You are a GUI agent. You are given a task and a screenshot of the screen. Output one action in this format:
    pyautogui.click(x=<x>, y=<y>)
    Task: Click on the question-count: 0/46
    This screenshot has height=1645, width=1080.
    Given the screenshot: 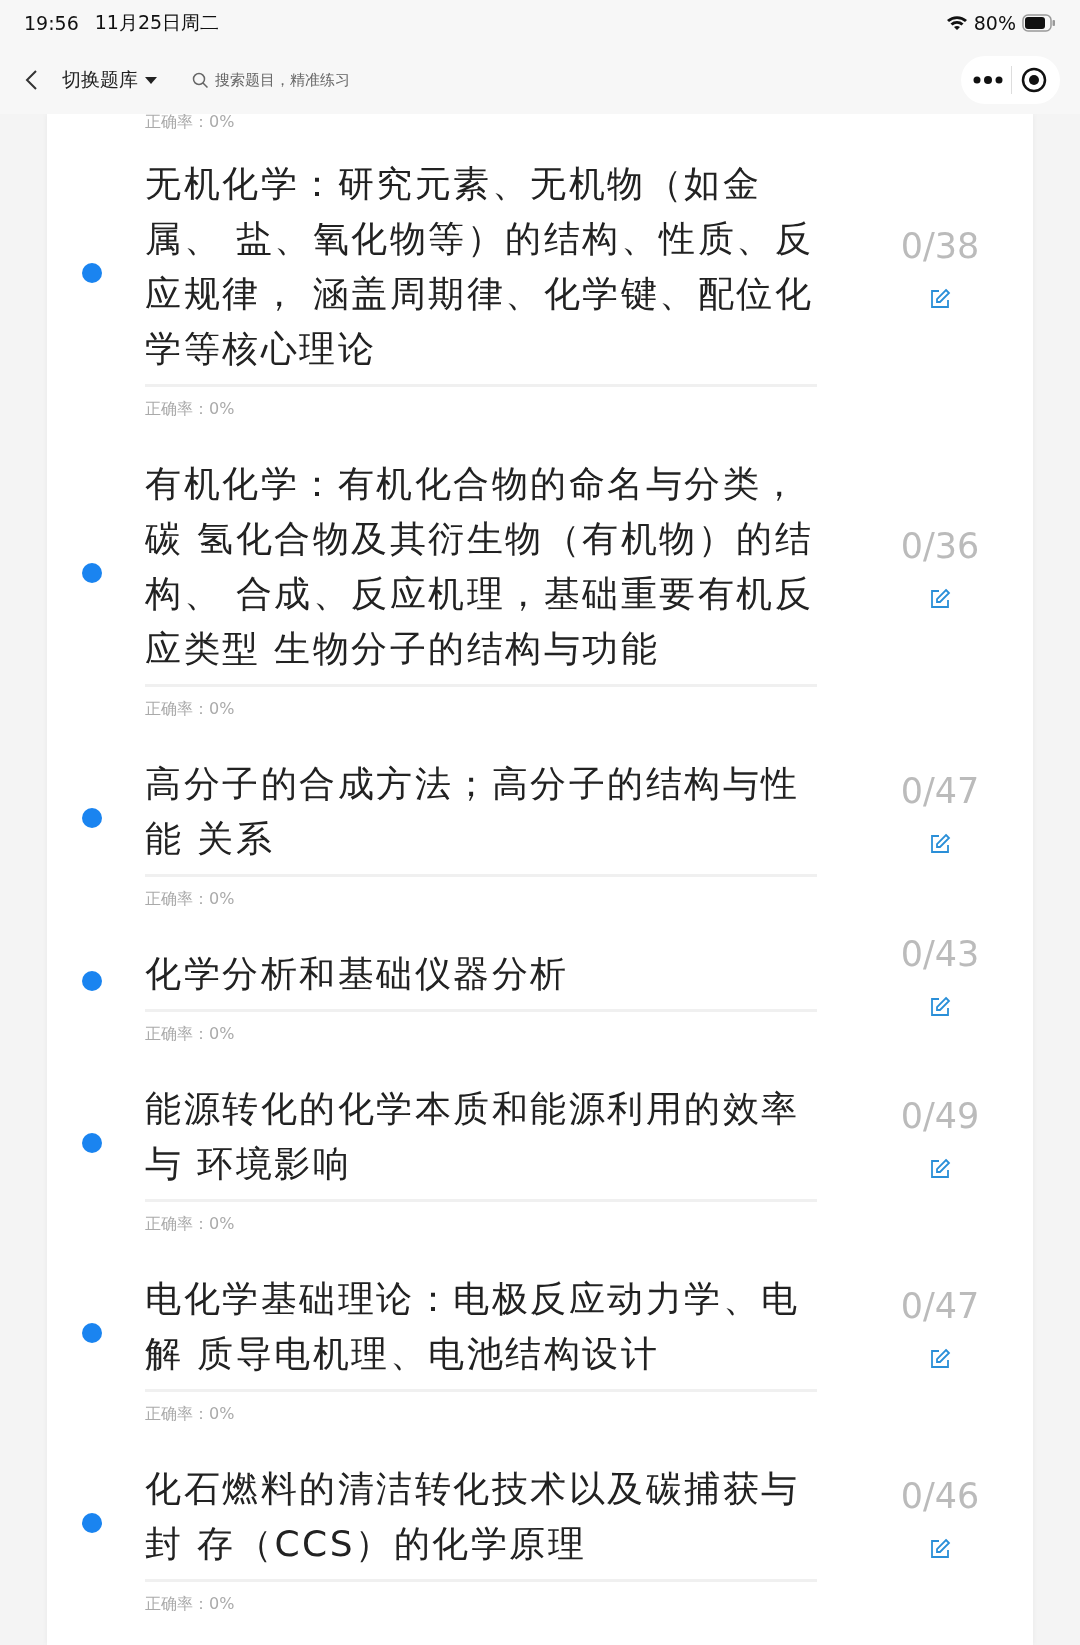 What is the action you would take?
    pyautogui.click(x=940, y=1496)
    